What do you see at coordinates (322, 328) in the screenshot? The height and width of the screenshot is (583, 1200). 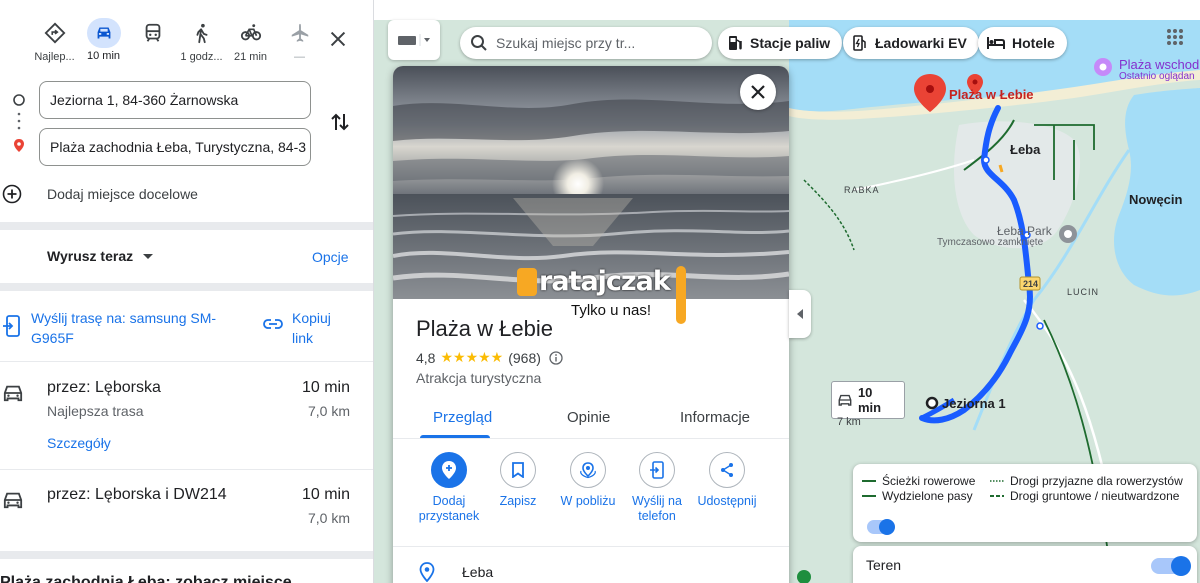 I see `copy-link-button: Kopiuj link` at bounding box center [322, 328].